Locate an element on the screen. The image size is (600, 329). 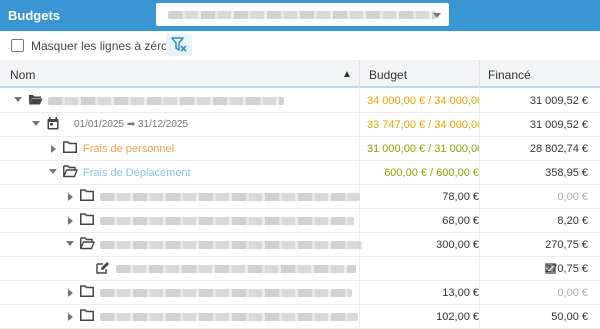
top-bar: Budgets is located at coordinates (300, 15).